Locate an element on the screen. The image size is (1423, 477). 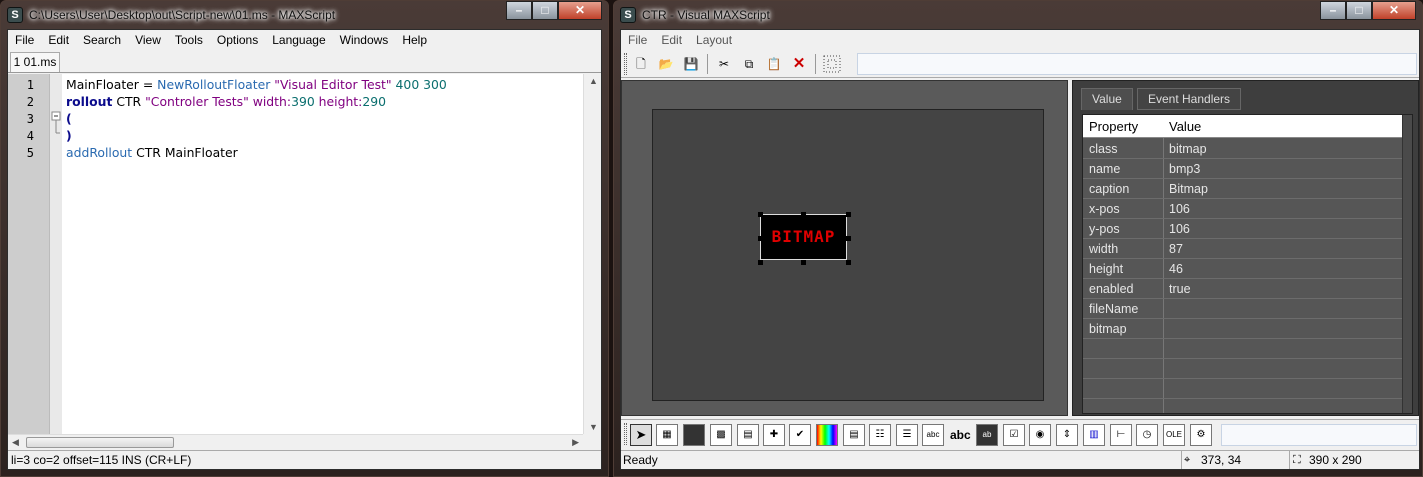
dropdownlist-tool-icon: ☷ is located at coordinates (880, 435).